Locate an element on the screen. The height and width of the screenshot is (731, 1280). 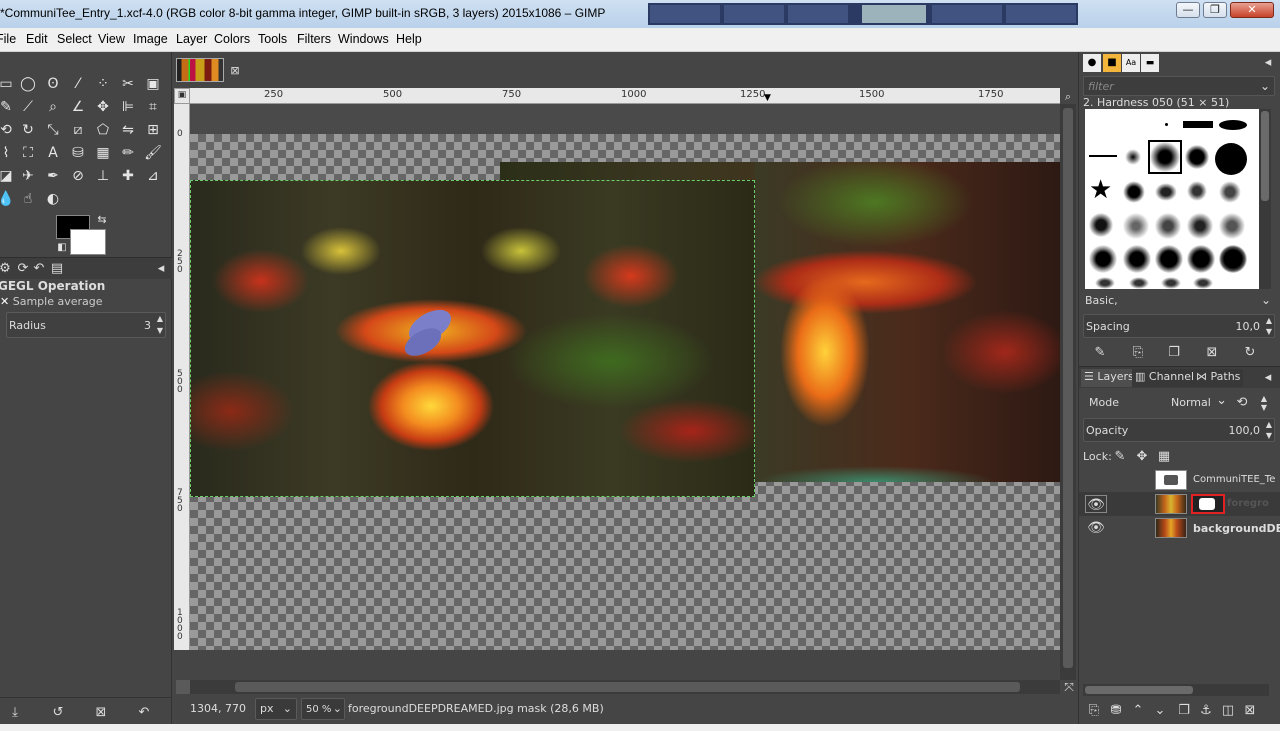
layer-mask-thumbnail is located at coordinates (1208, 504).